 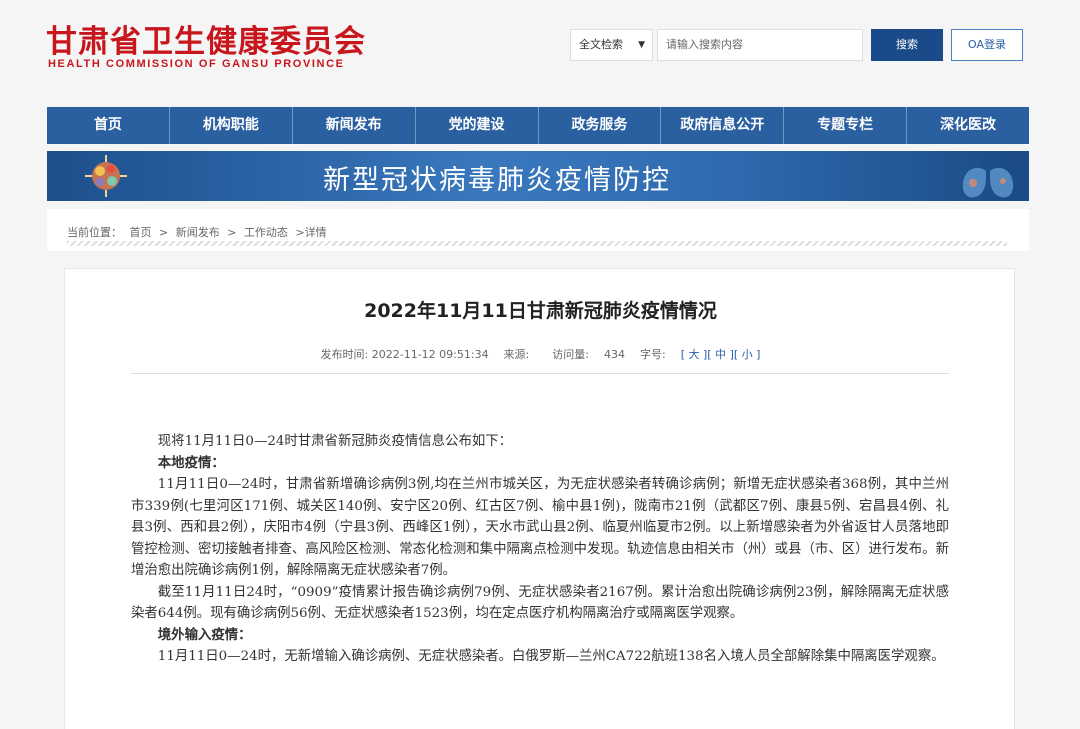 I want to click on font-size-label: 字号:, so click(x=653, y=354).